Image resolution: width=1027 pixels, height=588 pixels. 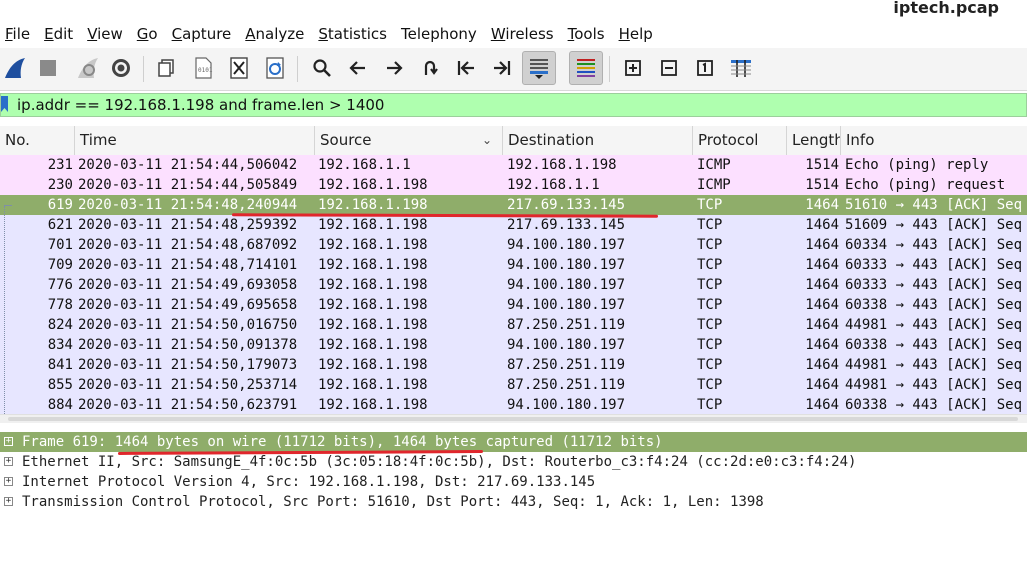 What do you see at coordinates (814, 140) in the screenshot?
I see `column-header-length: Length` at bounding box center [814, 140].